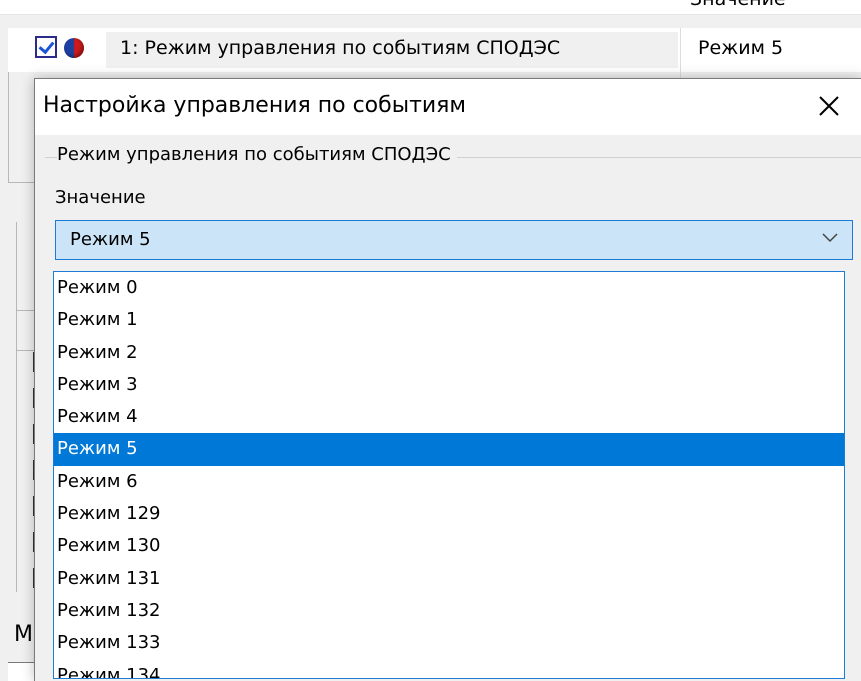  What do you see at coordinates (449, 669) in the screenshot?
I see `dropdown-option: Режим 134` at bounding box center [449, 669].